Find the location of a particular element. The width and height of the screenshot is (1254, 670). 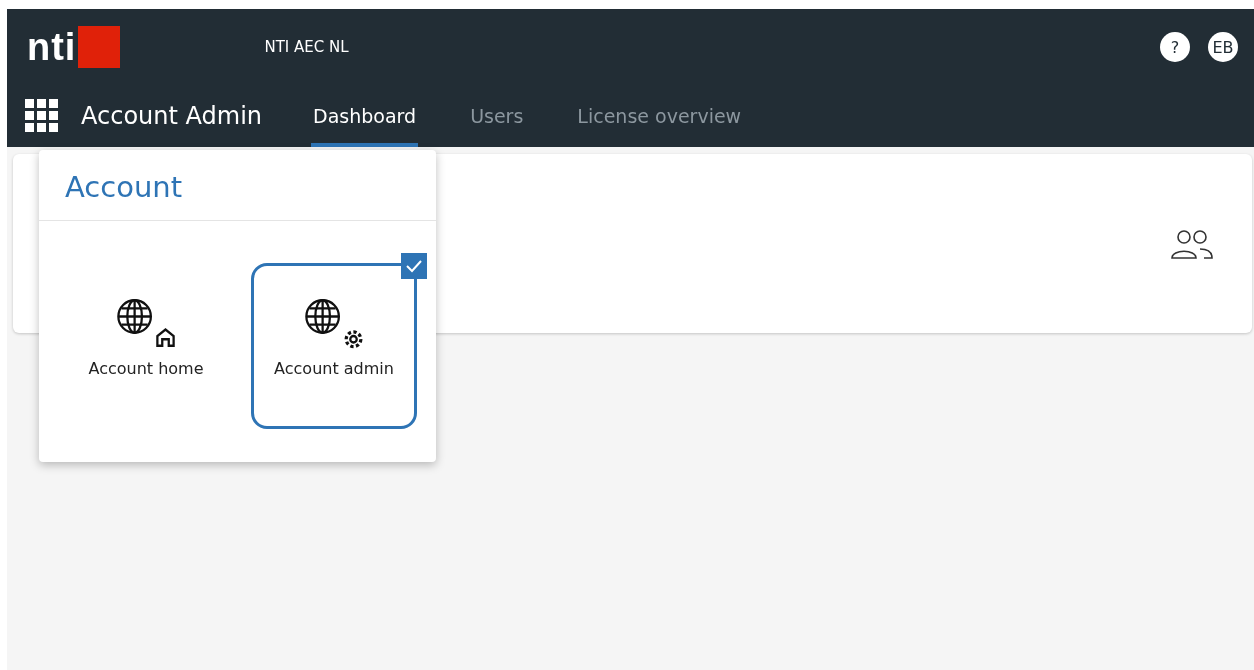

app-tile: Account admin is located at coordinates (334, 346).